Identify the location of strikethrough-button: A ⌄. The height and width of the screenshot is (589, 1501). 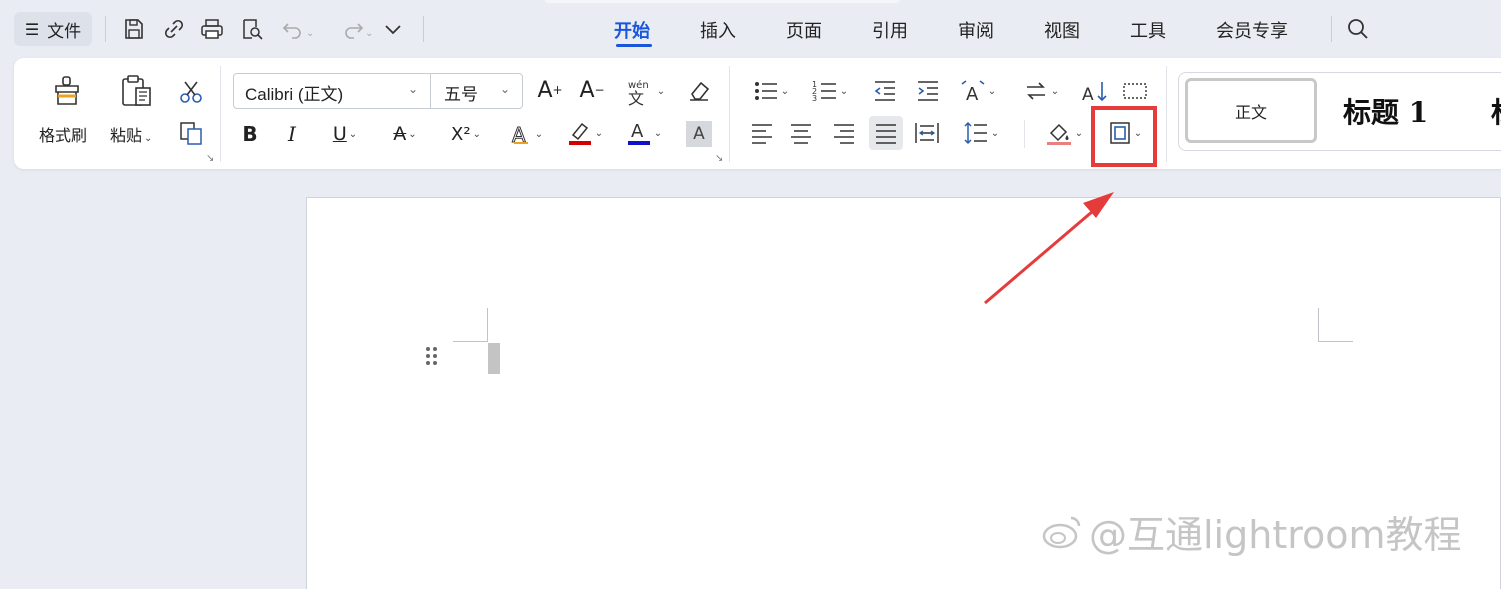
(405, 134).